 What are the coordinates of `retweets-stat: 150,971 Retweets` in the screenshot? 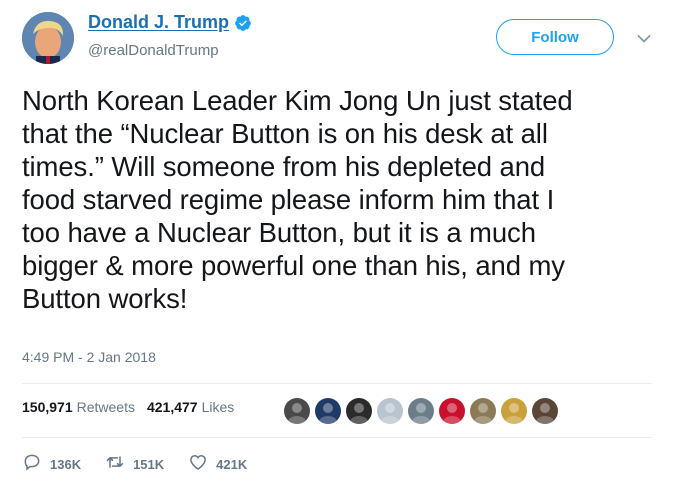 It's located at (78, 407).